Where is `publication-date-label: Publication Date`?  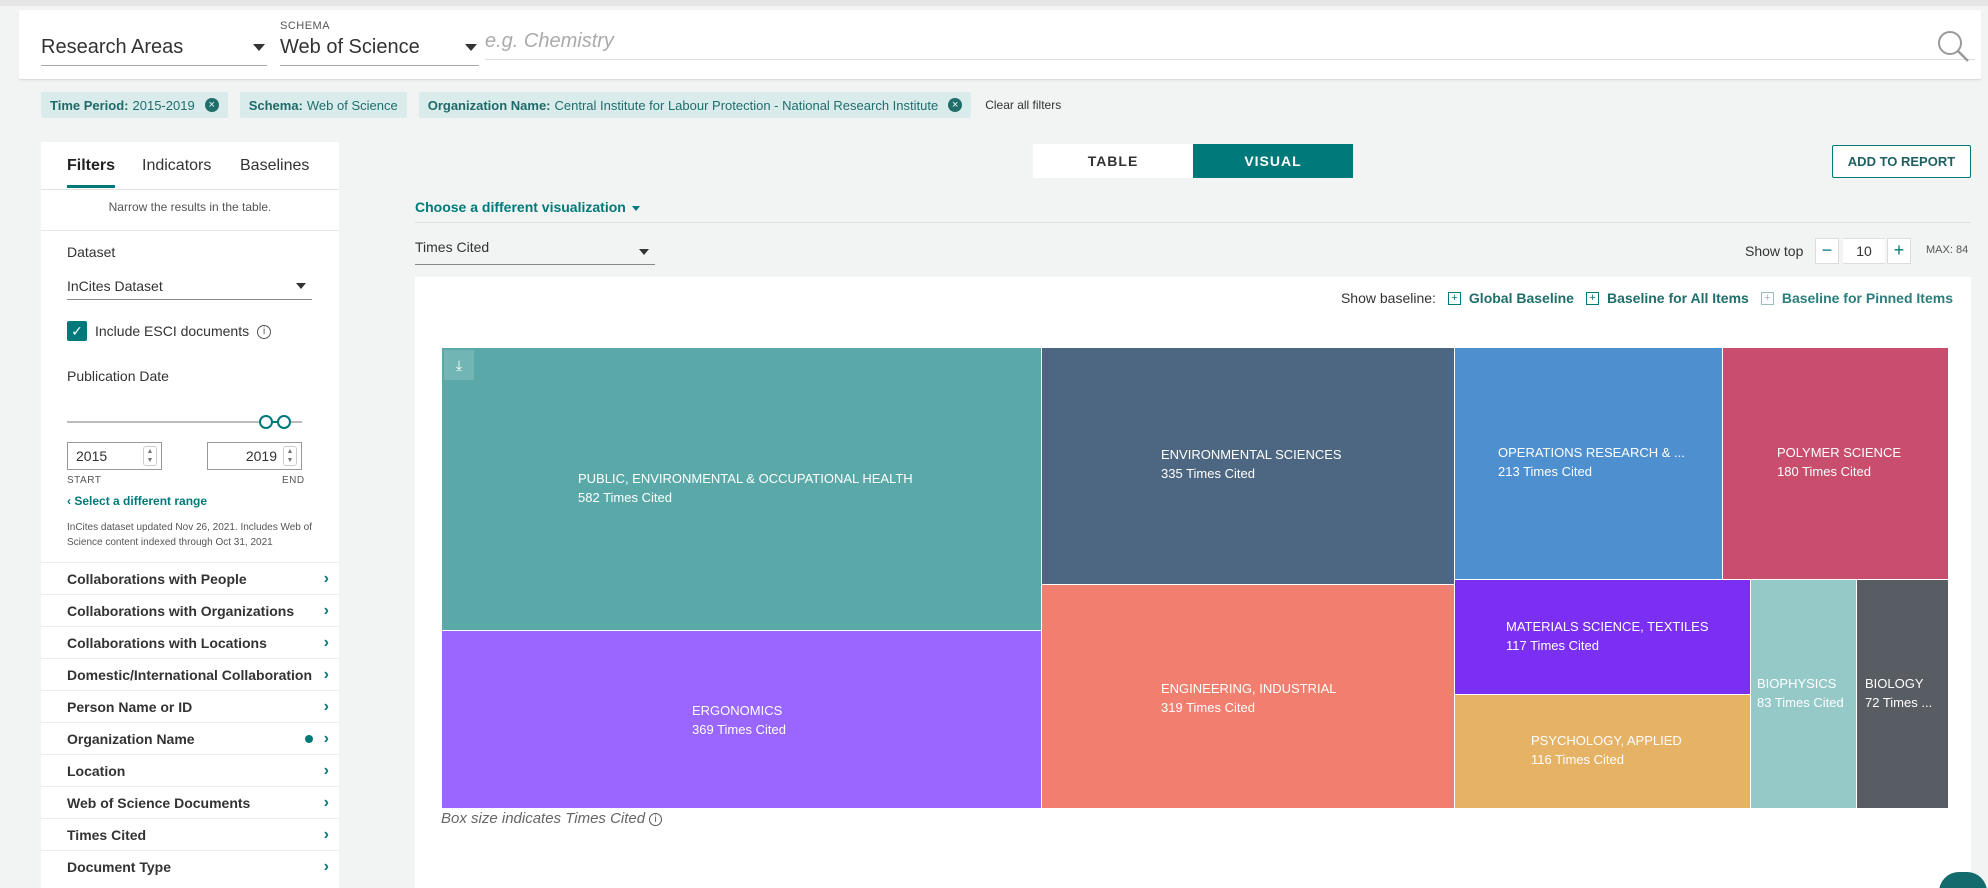
publication-date-label: Publication Date is located at coordinates (118, 376).